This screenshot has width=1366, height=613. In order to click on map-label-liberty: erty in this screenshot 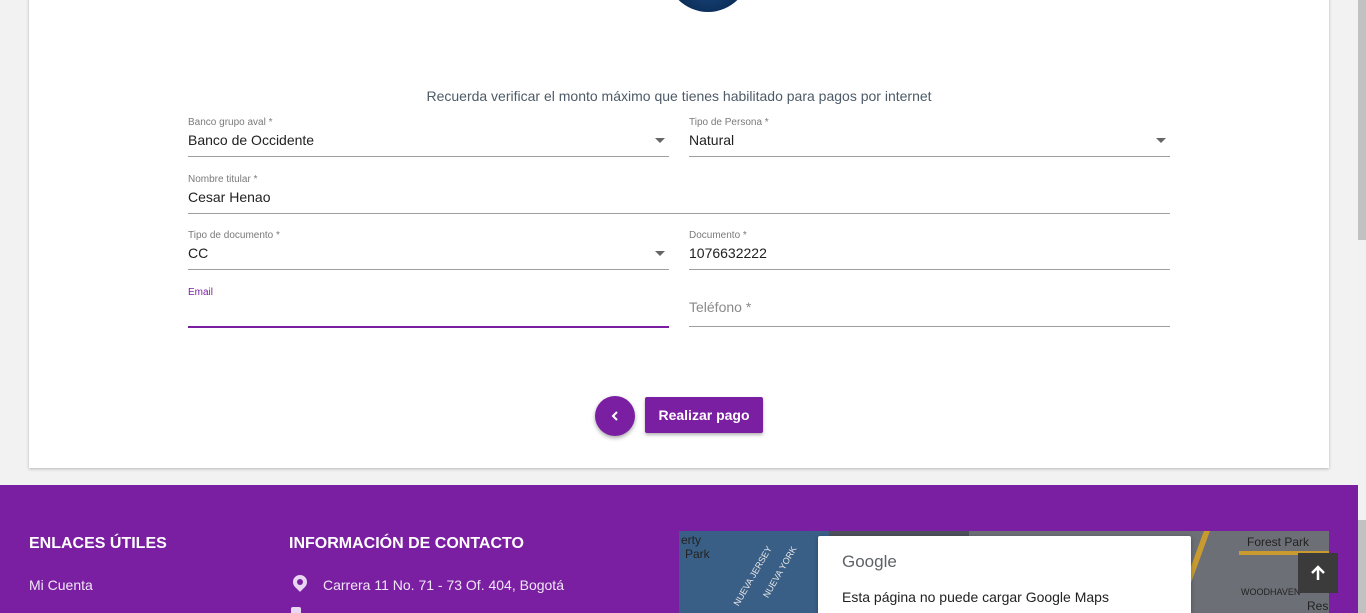, I will do `click(691, 540)`.